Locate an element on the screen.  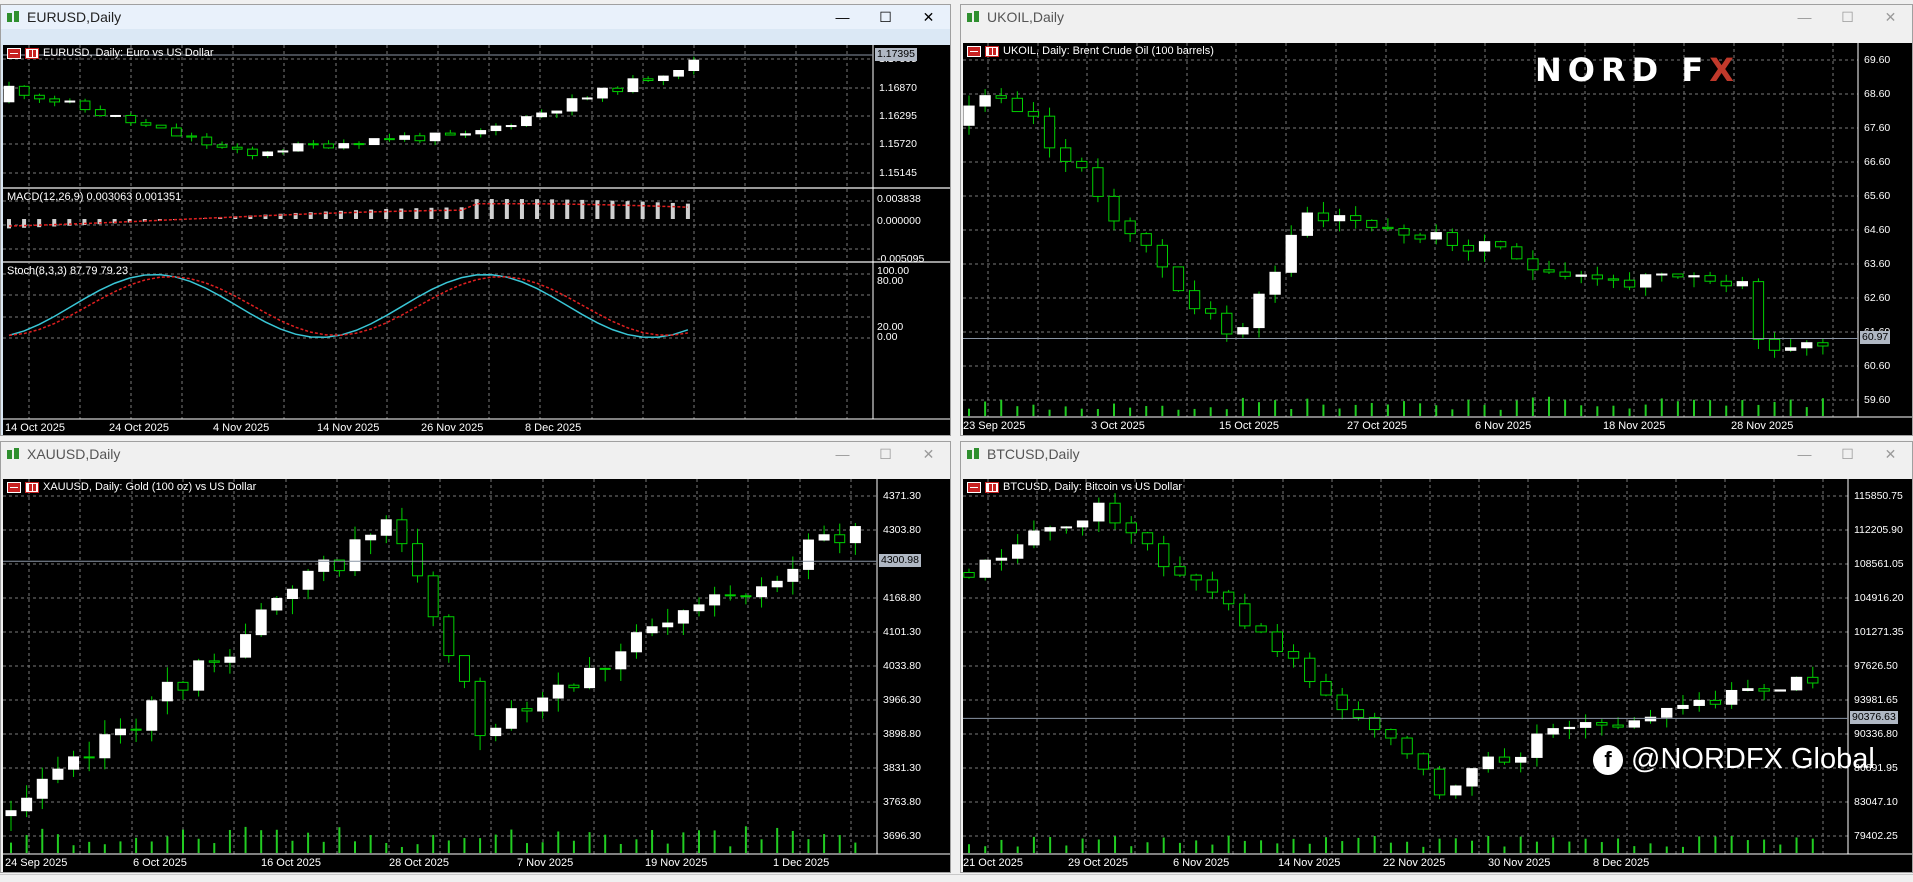
symbol-subtitle: BTCUSD, Daily: Bitcoin vs US Dollar is located at coordinates (1092, 487).